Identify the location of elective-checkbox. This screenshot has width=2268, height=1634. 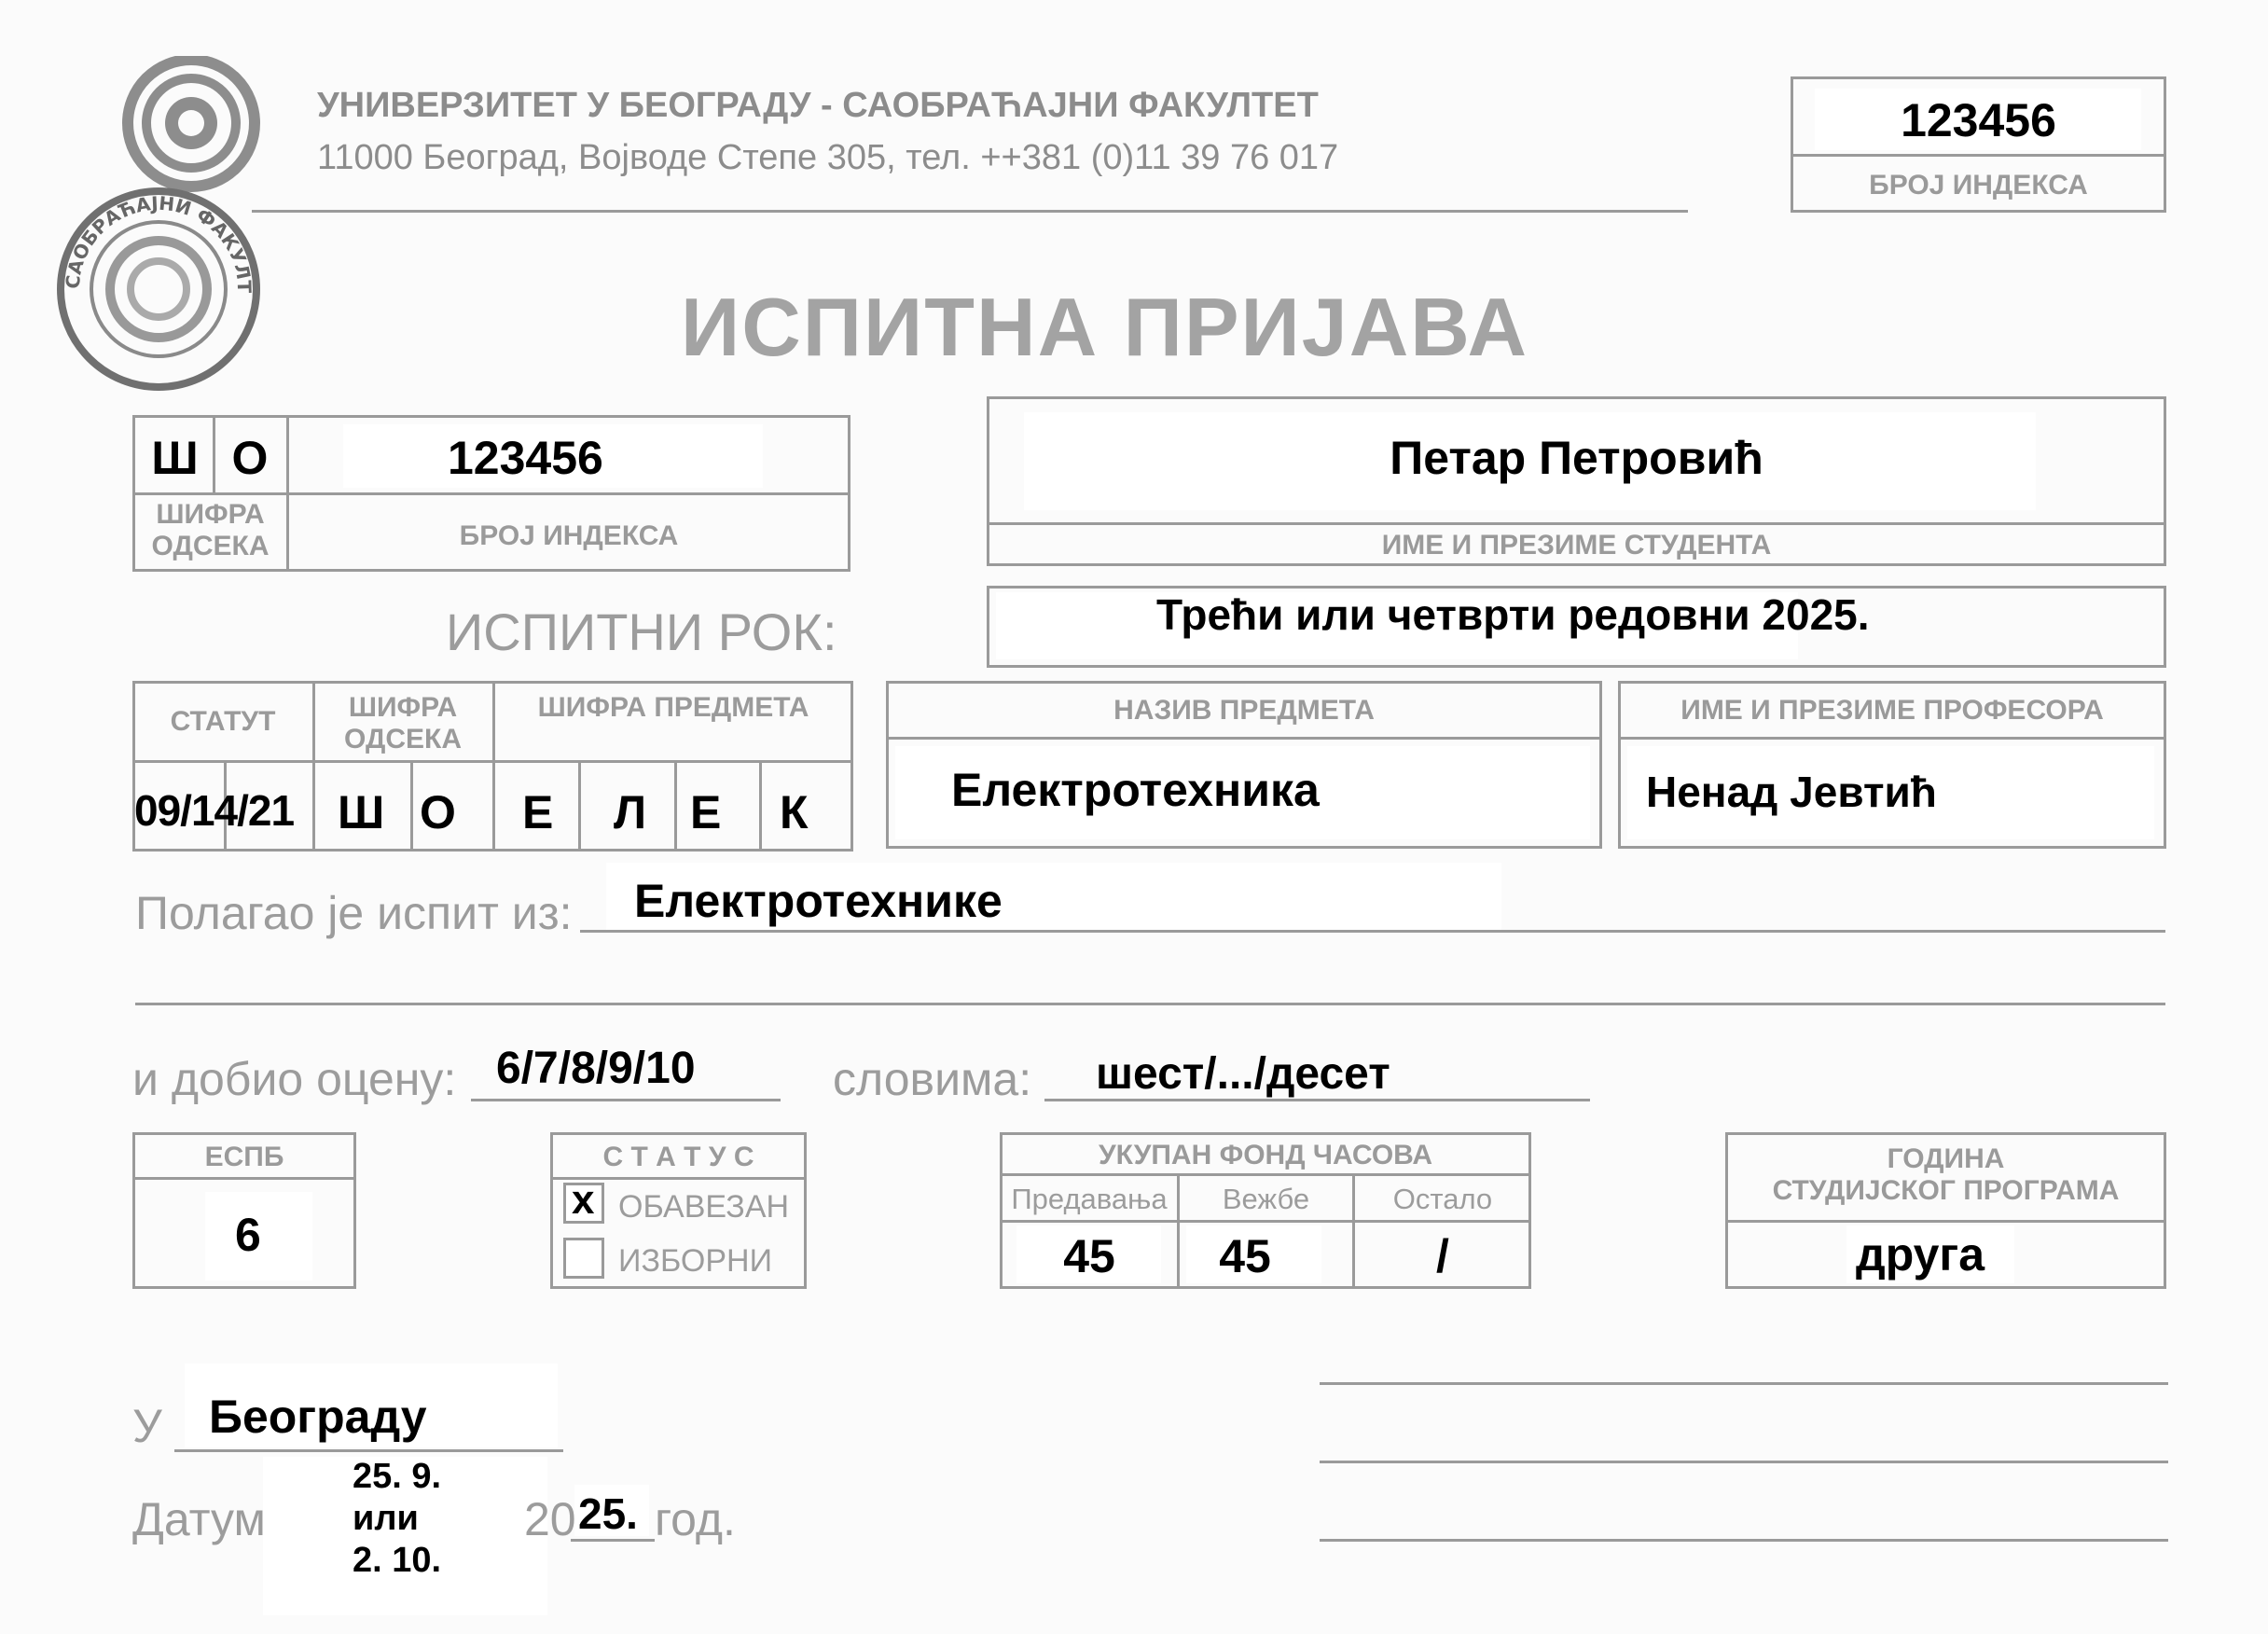
(583, 1258).